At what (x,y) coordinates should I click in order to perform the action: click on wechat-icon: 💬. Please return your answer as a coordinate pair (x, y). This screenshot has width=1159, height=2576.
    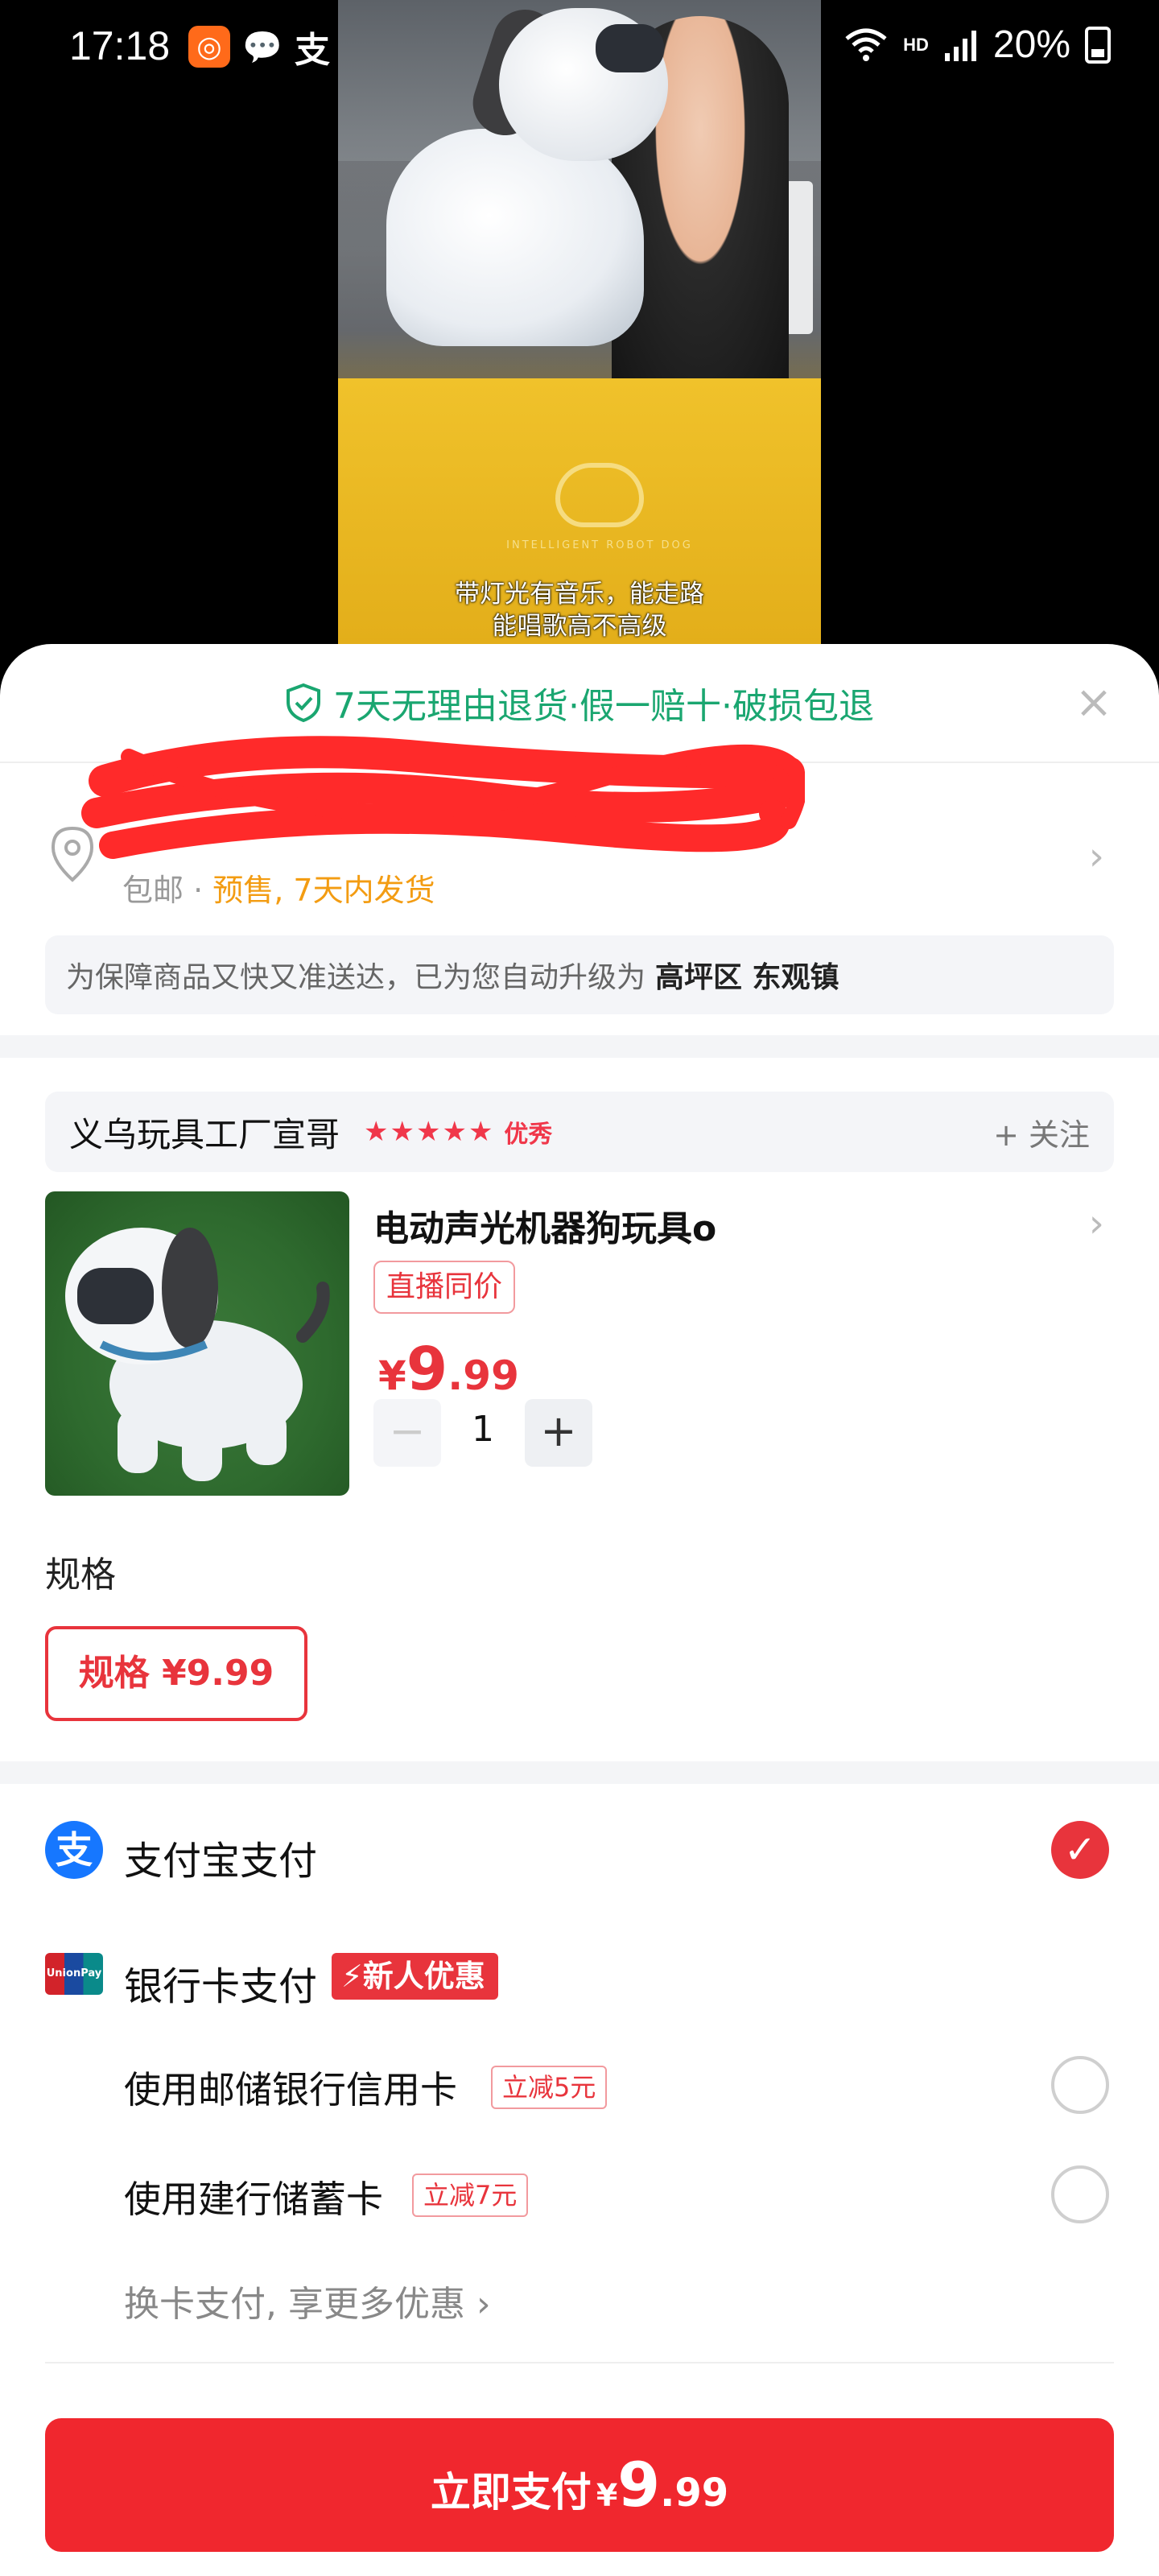
    Looking at the image, I should click on (262, 47).